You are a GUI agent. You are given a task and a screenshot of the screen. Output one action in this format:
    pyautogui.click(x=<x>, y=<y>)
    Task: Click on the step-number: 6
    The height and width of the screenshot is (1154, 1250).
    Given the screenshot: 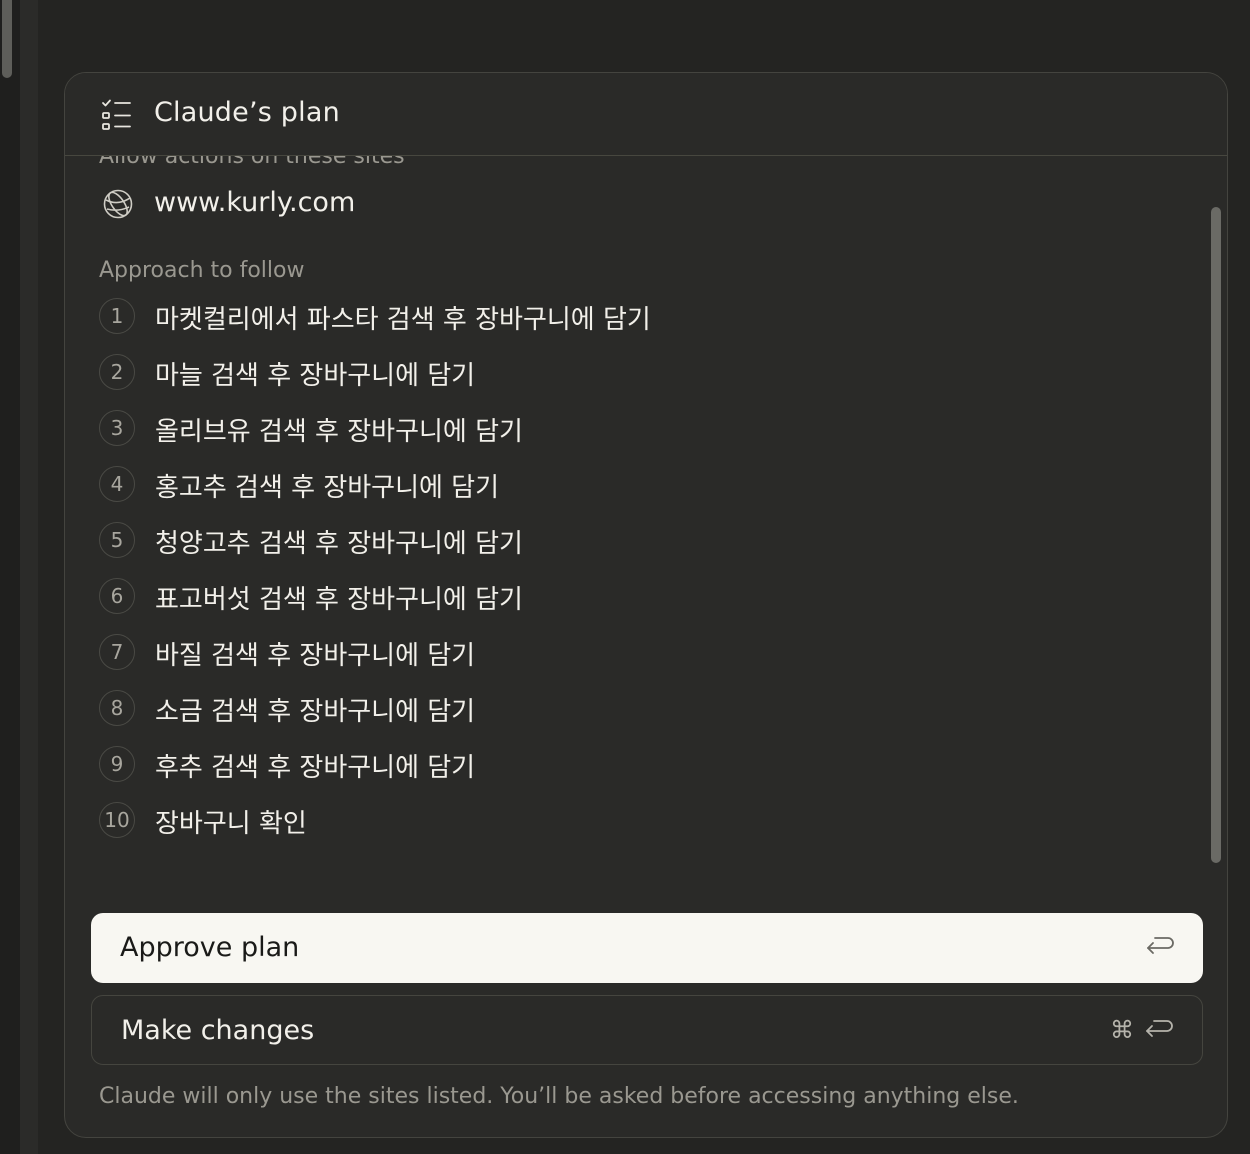 What is the action you would take?
    pyautogui.click(x=117, y=596)
    